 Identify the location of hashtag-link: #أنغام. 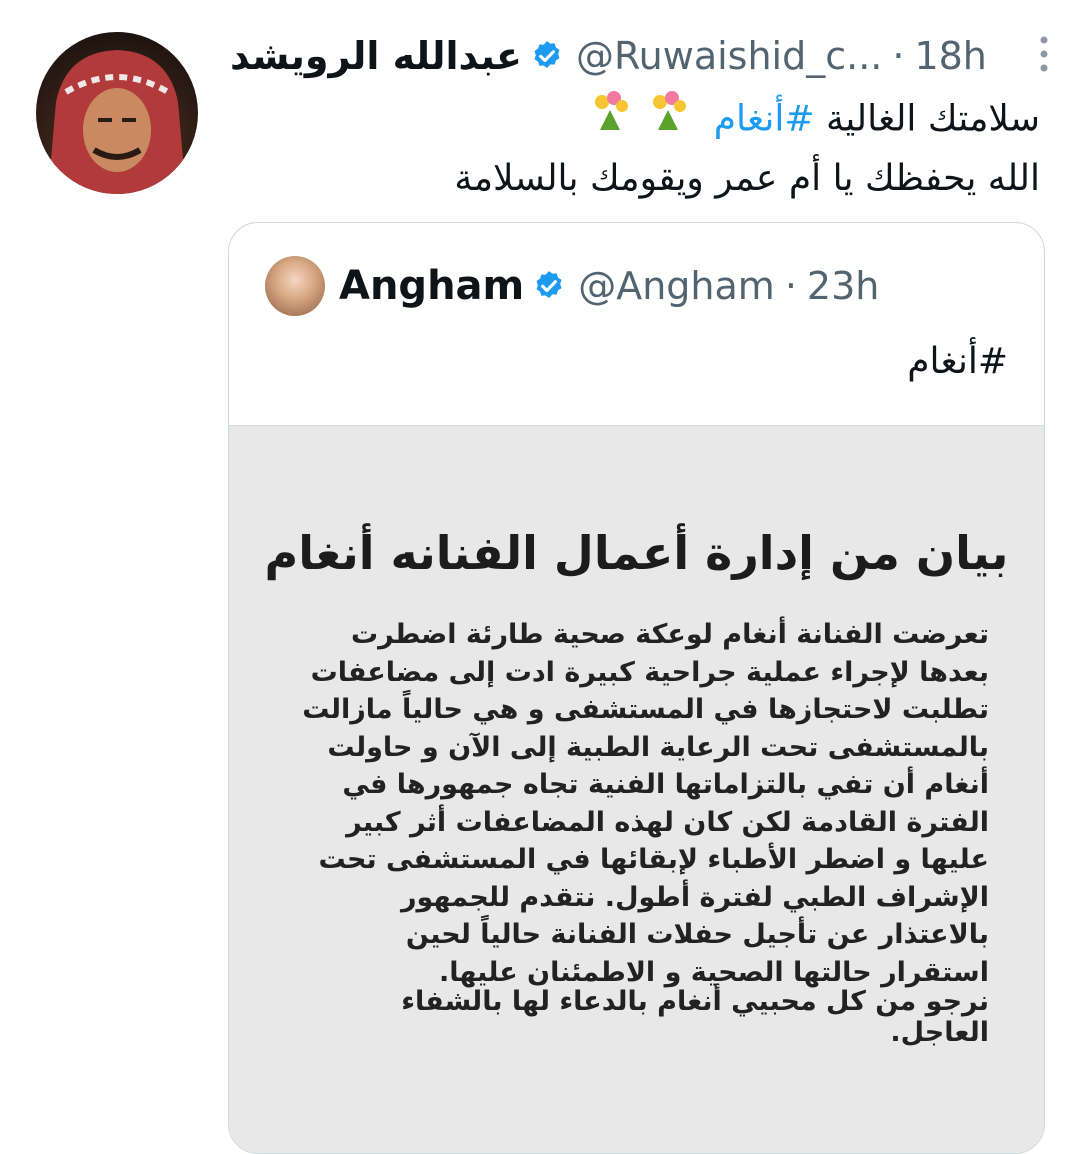
(764, 119).